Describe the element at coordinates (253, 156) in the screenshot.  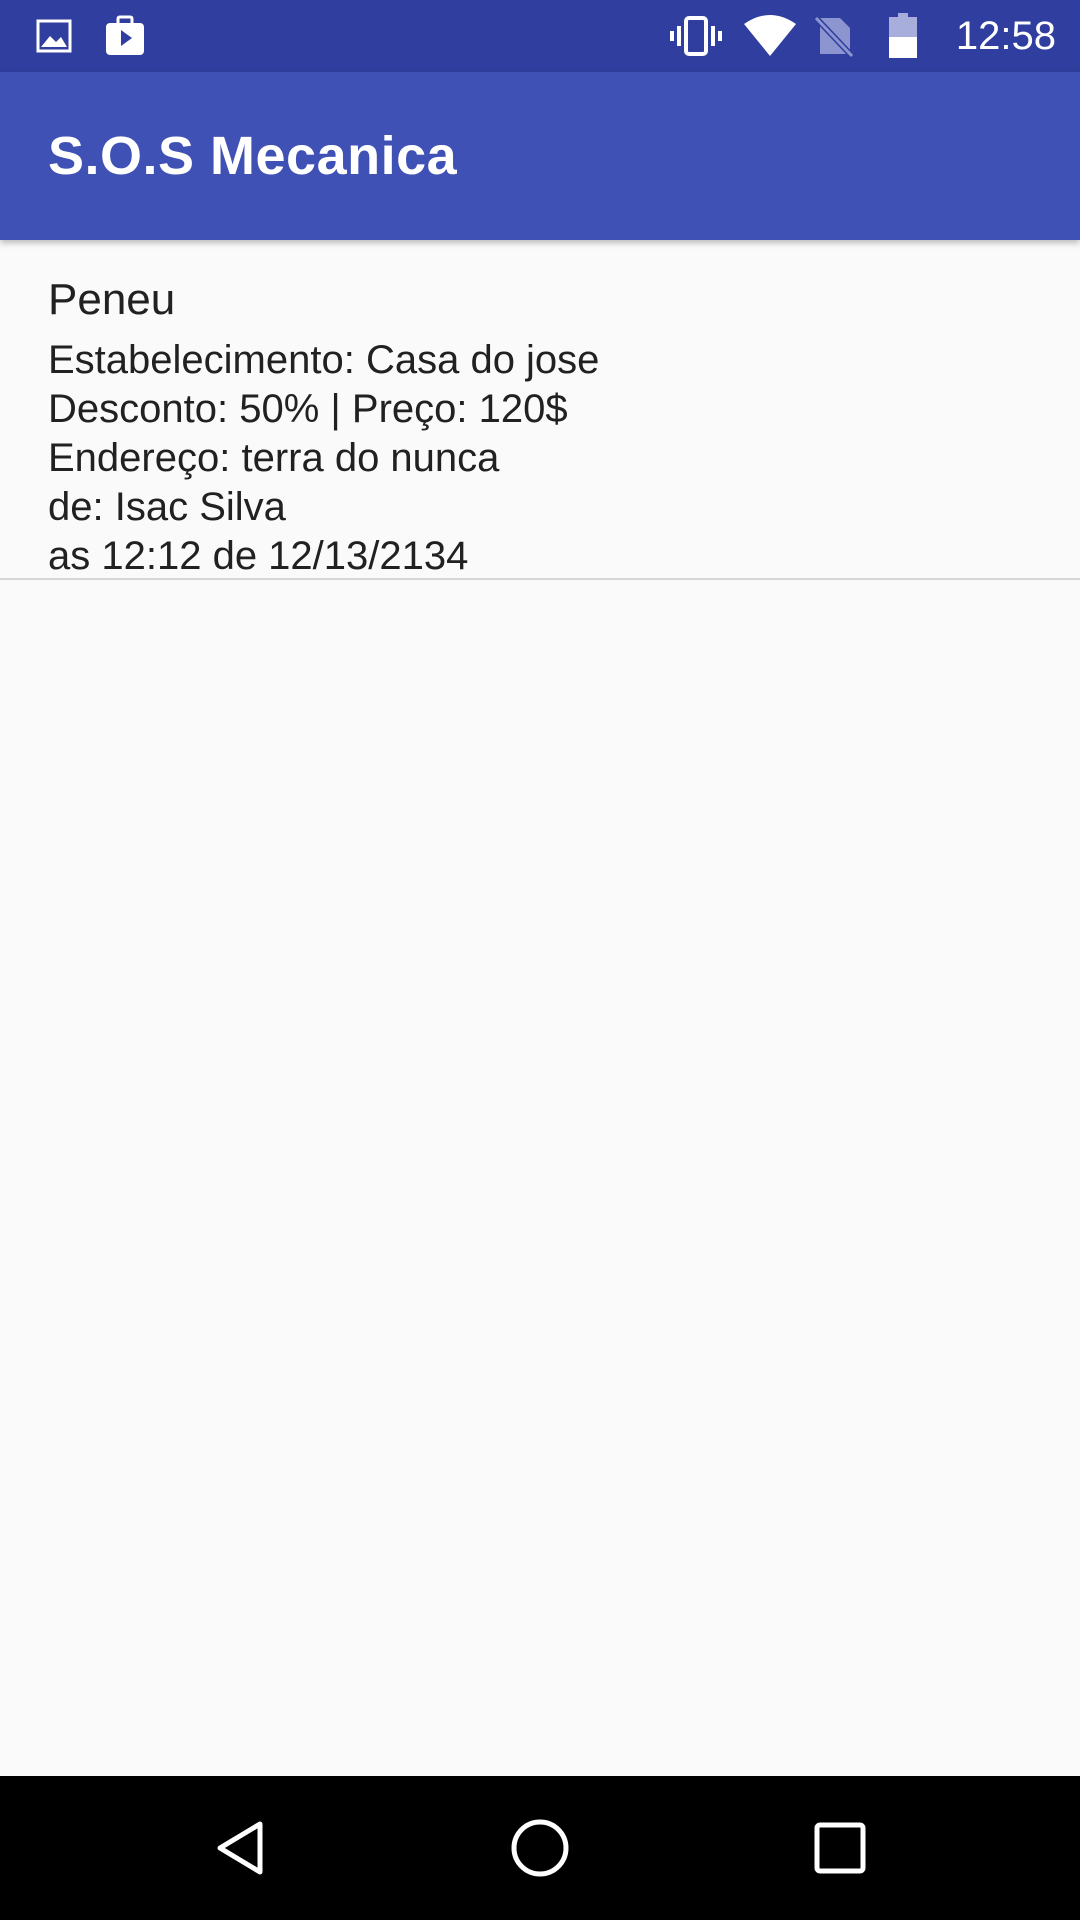
I see `app-title: S.O.S Mecanica` at that location.